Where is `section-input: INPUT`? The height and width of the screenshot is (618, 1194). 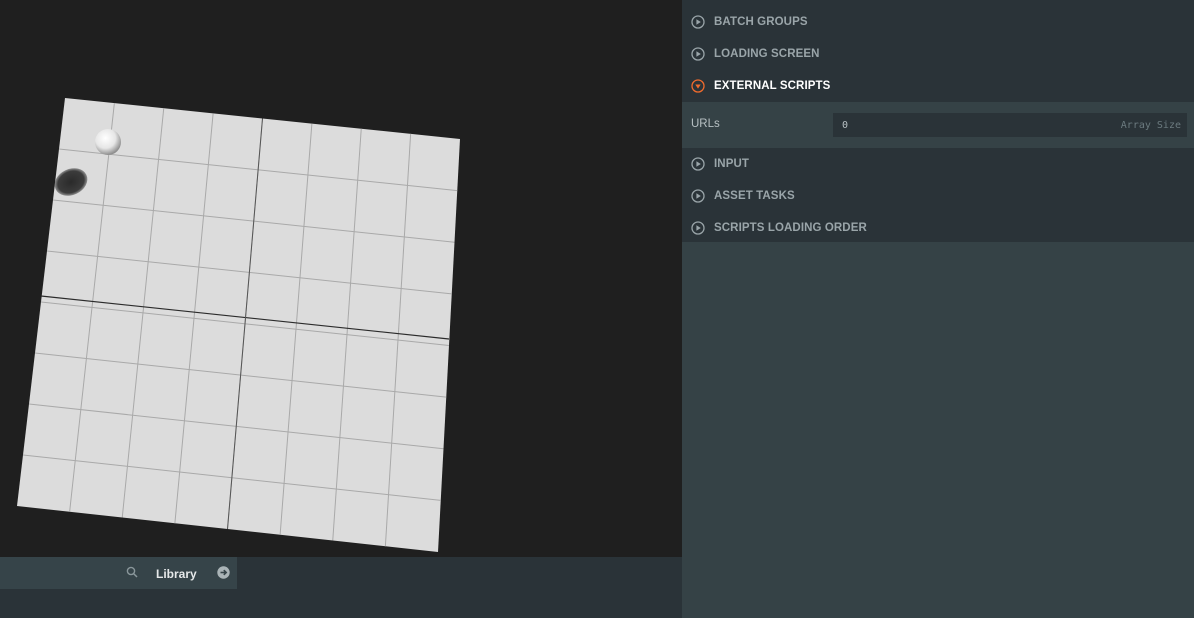 section-input: INPUT is located at coordinates (938, 164).